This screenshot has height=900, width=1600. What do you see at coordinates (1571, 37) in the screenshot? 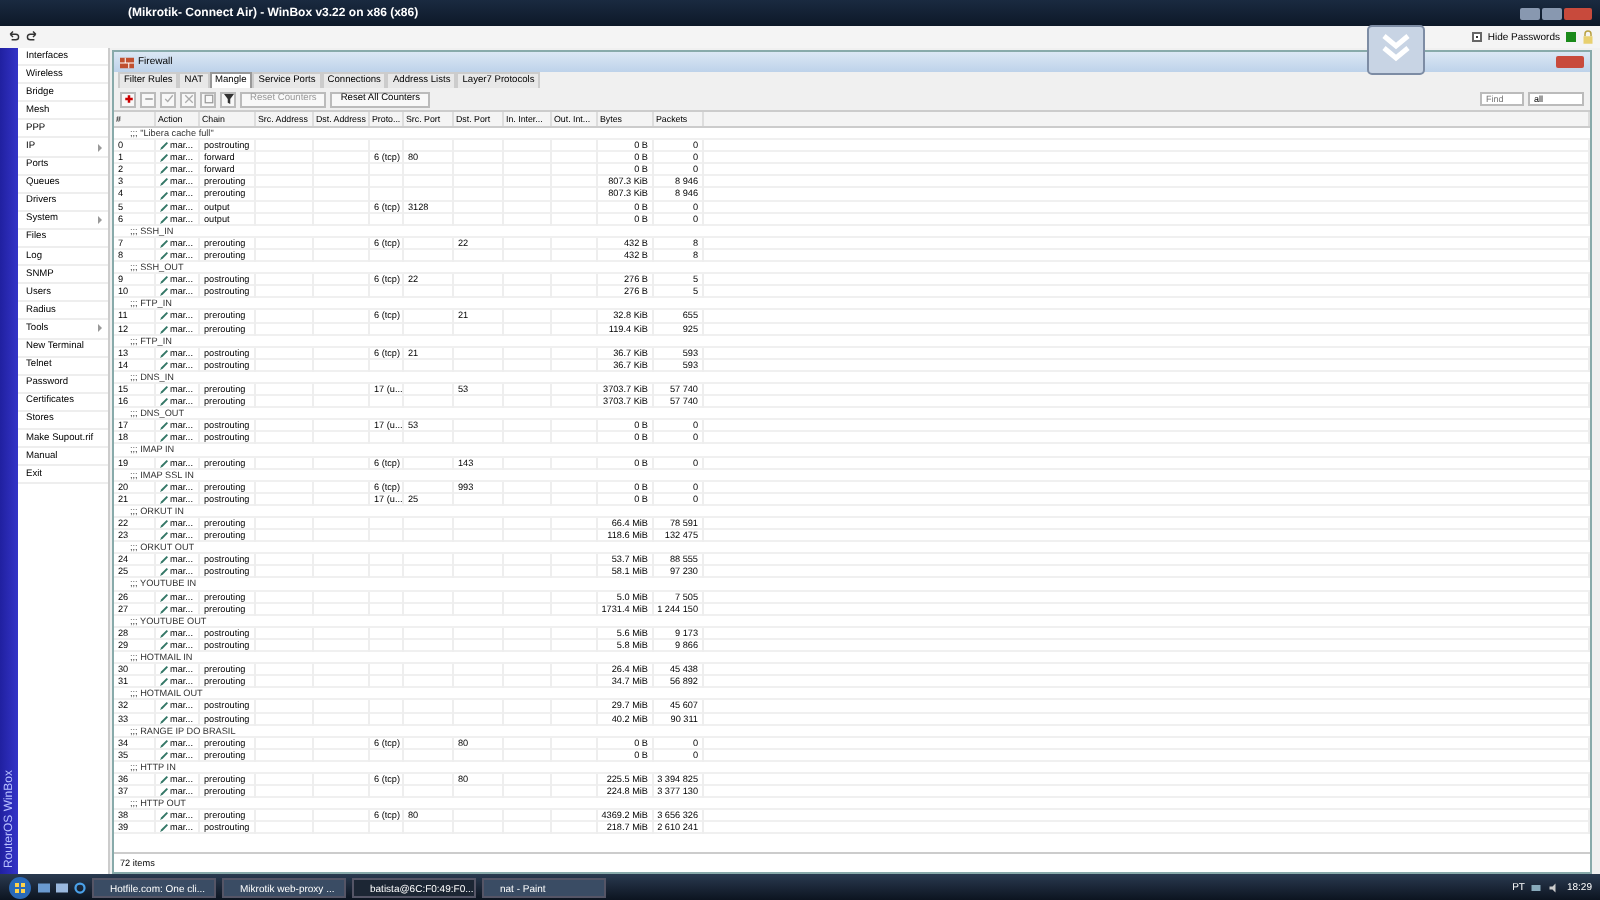
I see `status-square-icon` at bounding box center [1571, 37].